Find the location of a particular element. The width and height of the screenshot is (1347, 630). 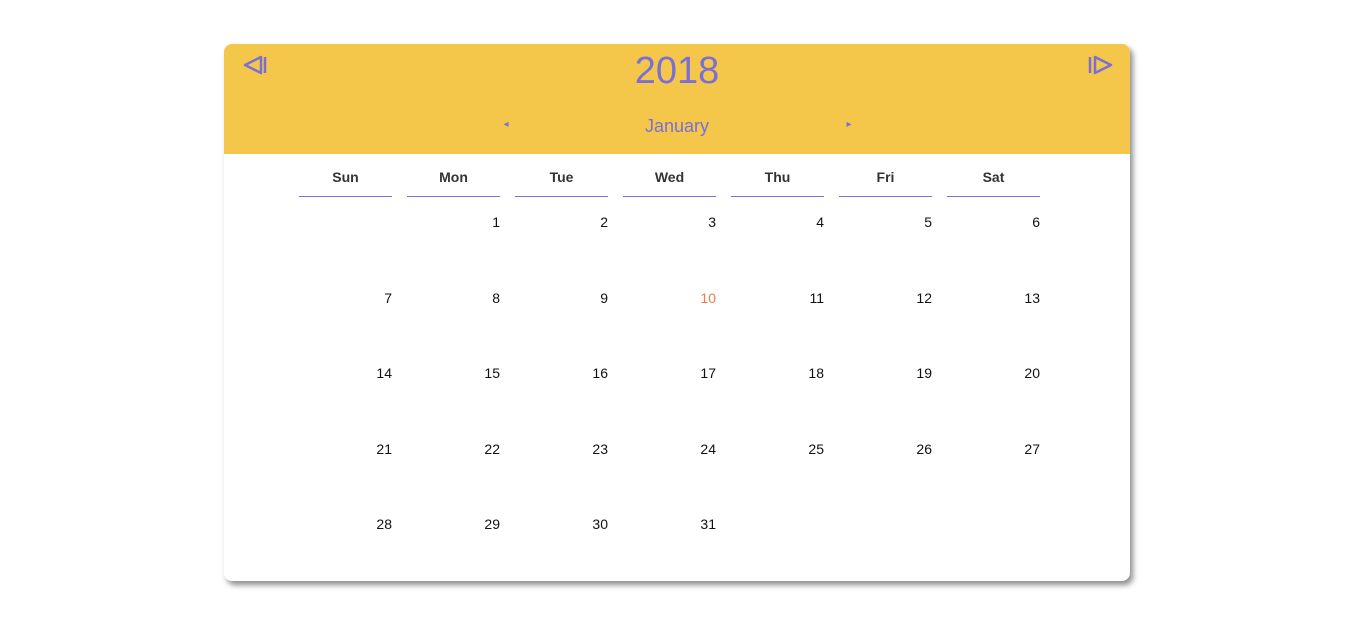

day-cell: 22 is located at coordinates (453, 449).